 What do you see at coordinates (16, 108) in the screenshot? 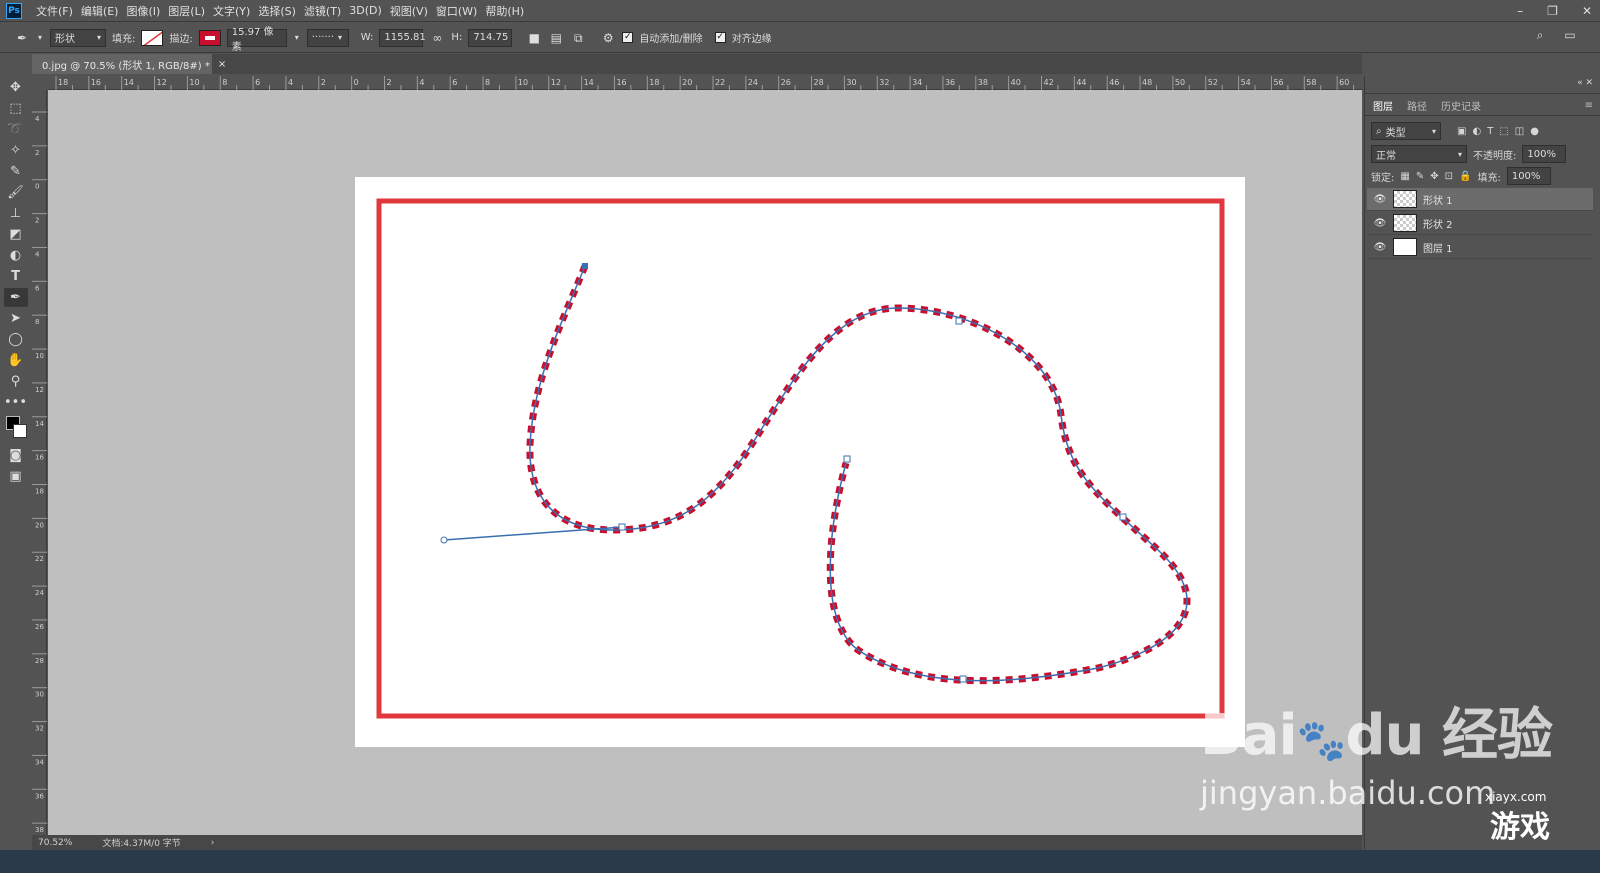
I see `marquee-tool-icon: ⬚` at bounding box center [16, 108].